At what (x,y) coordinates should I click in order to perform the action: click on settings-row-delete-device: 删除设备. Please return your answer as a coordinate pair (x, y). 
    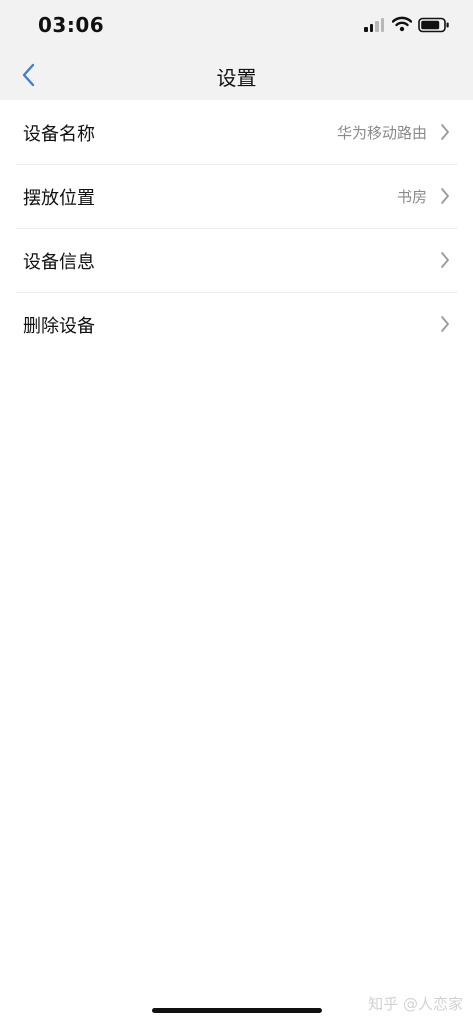
    Looking at the image, I should click on (236, 324).